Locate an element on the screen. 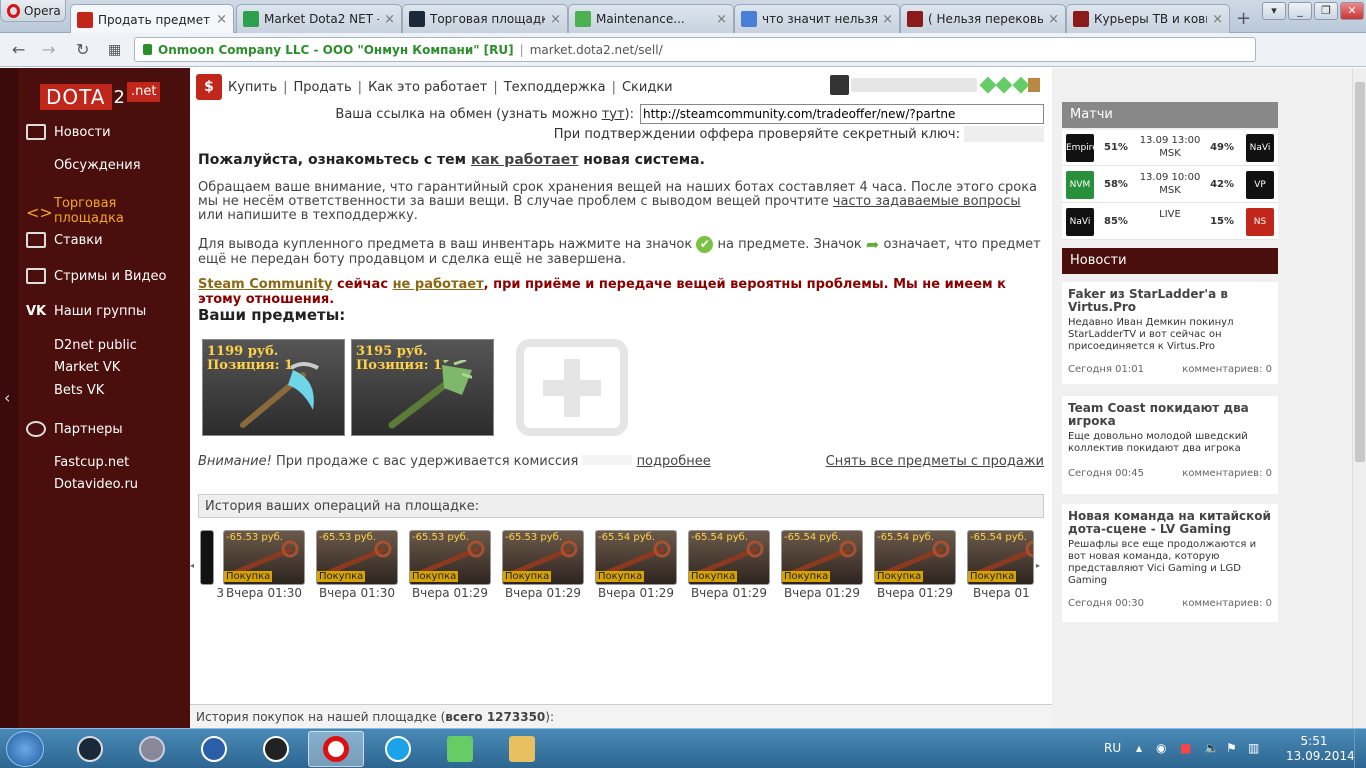  show-desktop-button is located at coordinates (1360, 748).